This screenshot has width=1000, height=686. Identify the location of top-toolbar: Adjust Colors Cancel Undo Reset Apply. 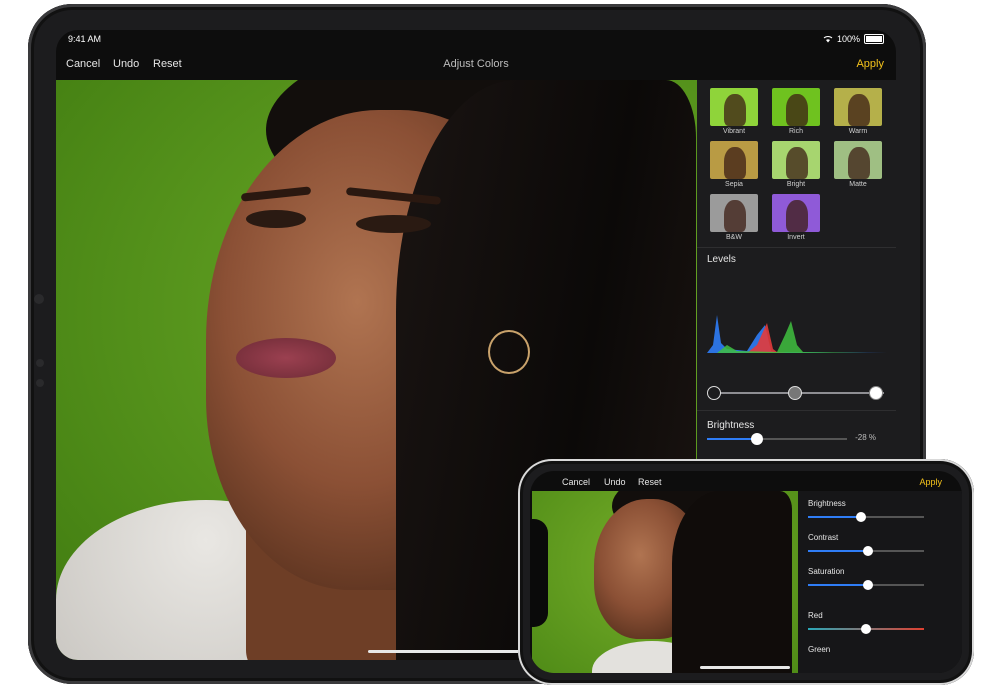
(476, 65).